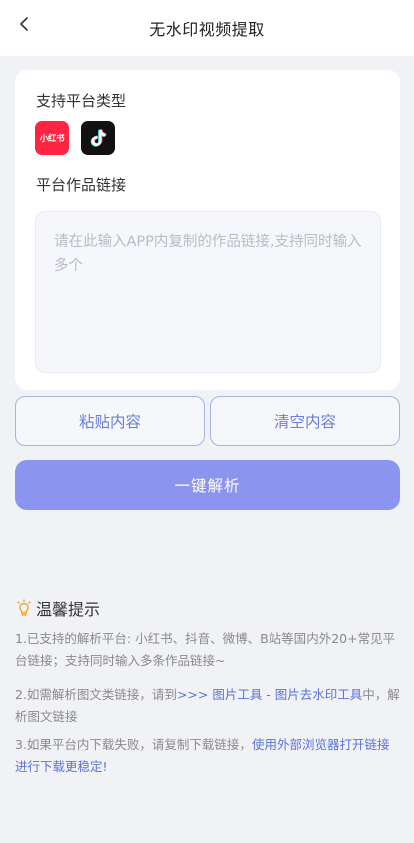  I want to click on parse-button: 一键解析, so click(207, 485).